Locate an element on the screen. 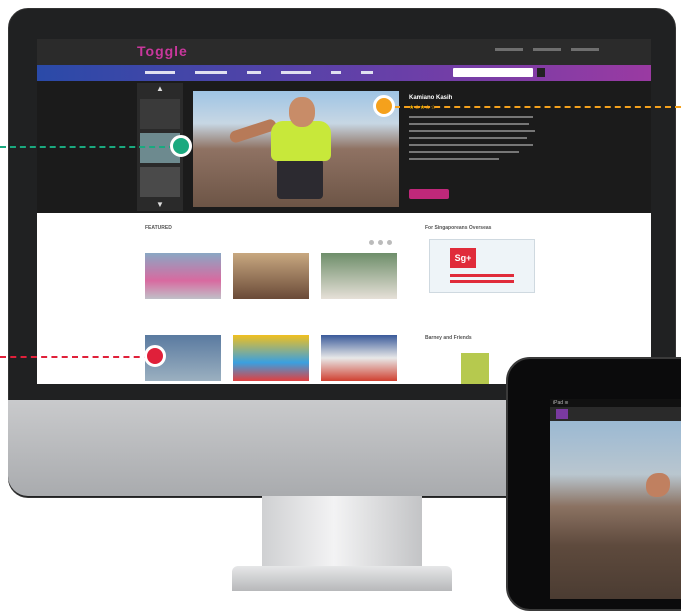 The height and width of the screenshot is (611, 681). sidebar-heading: For Singaporeans Overseas is located at coordinates (458, 228).